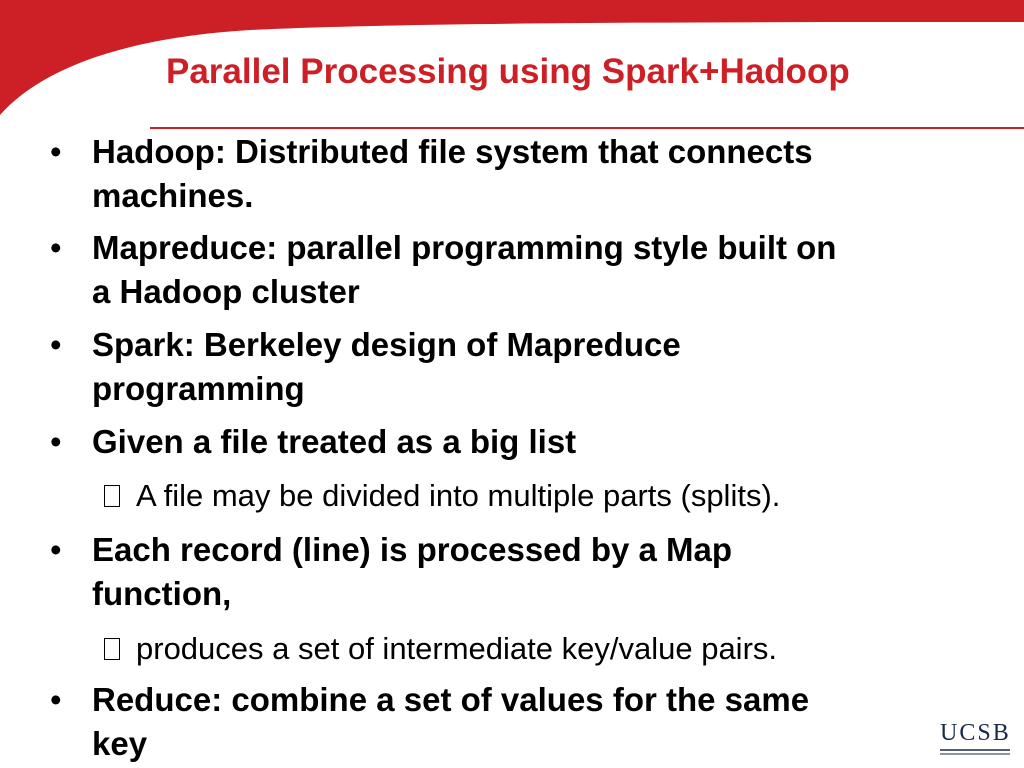  Describe the element at coordinates (173, 195) in the screenshot. I see `bullet-line: machines.` at that location.